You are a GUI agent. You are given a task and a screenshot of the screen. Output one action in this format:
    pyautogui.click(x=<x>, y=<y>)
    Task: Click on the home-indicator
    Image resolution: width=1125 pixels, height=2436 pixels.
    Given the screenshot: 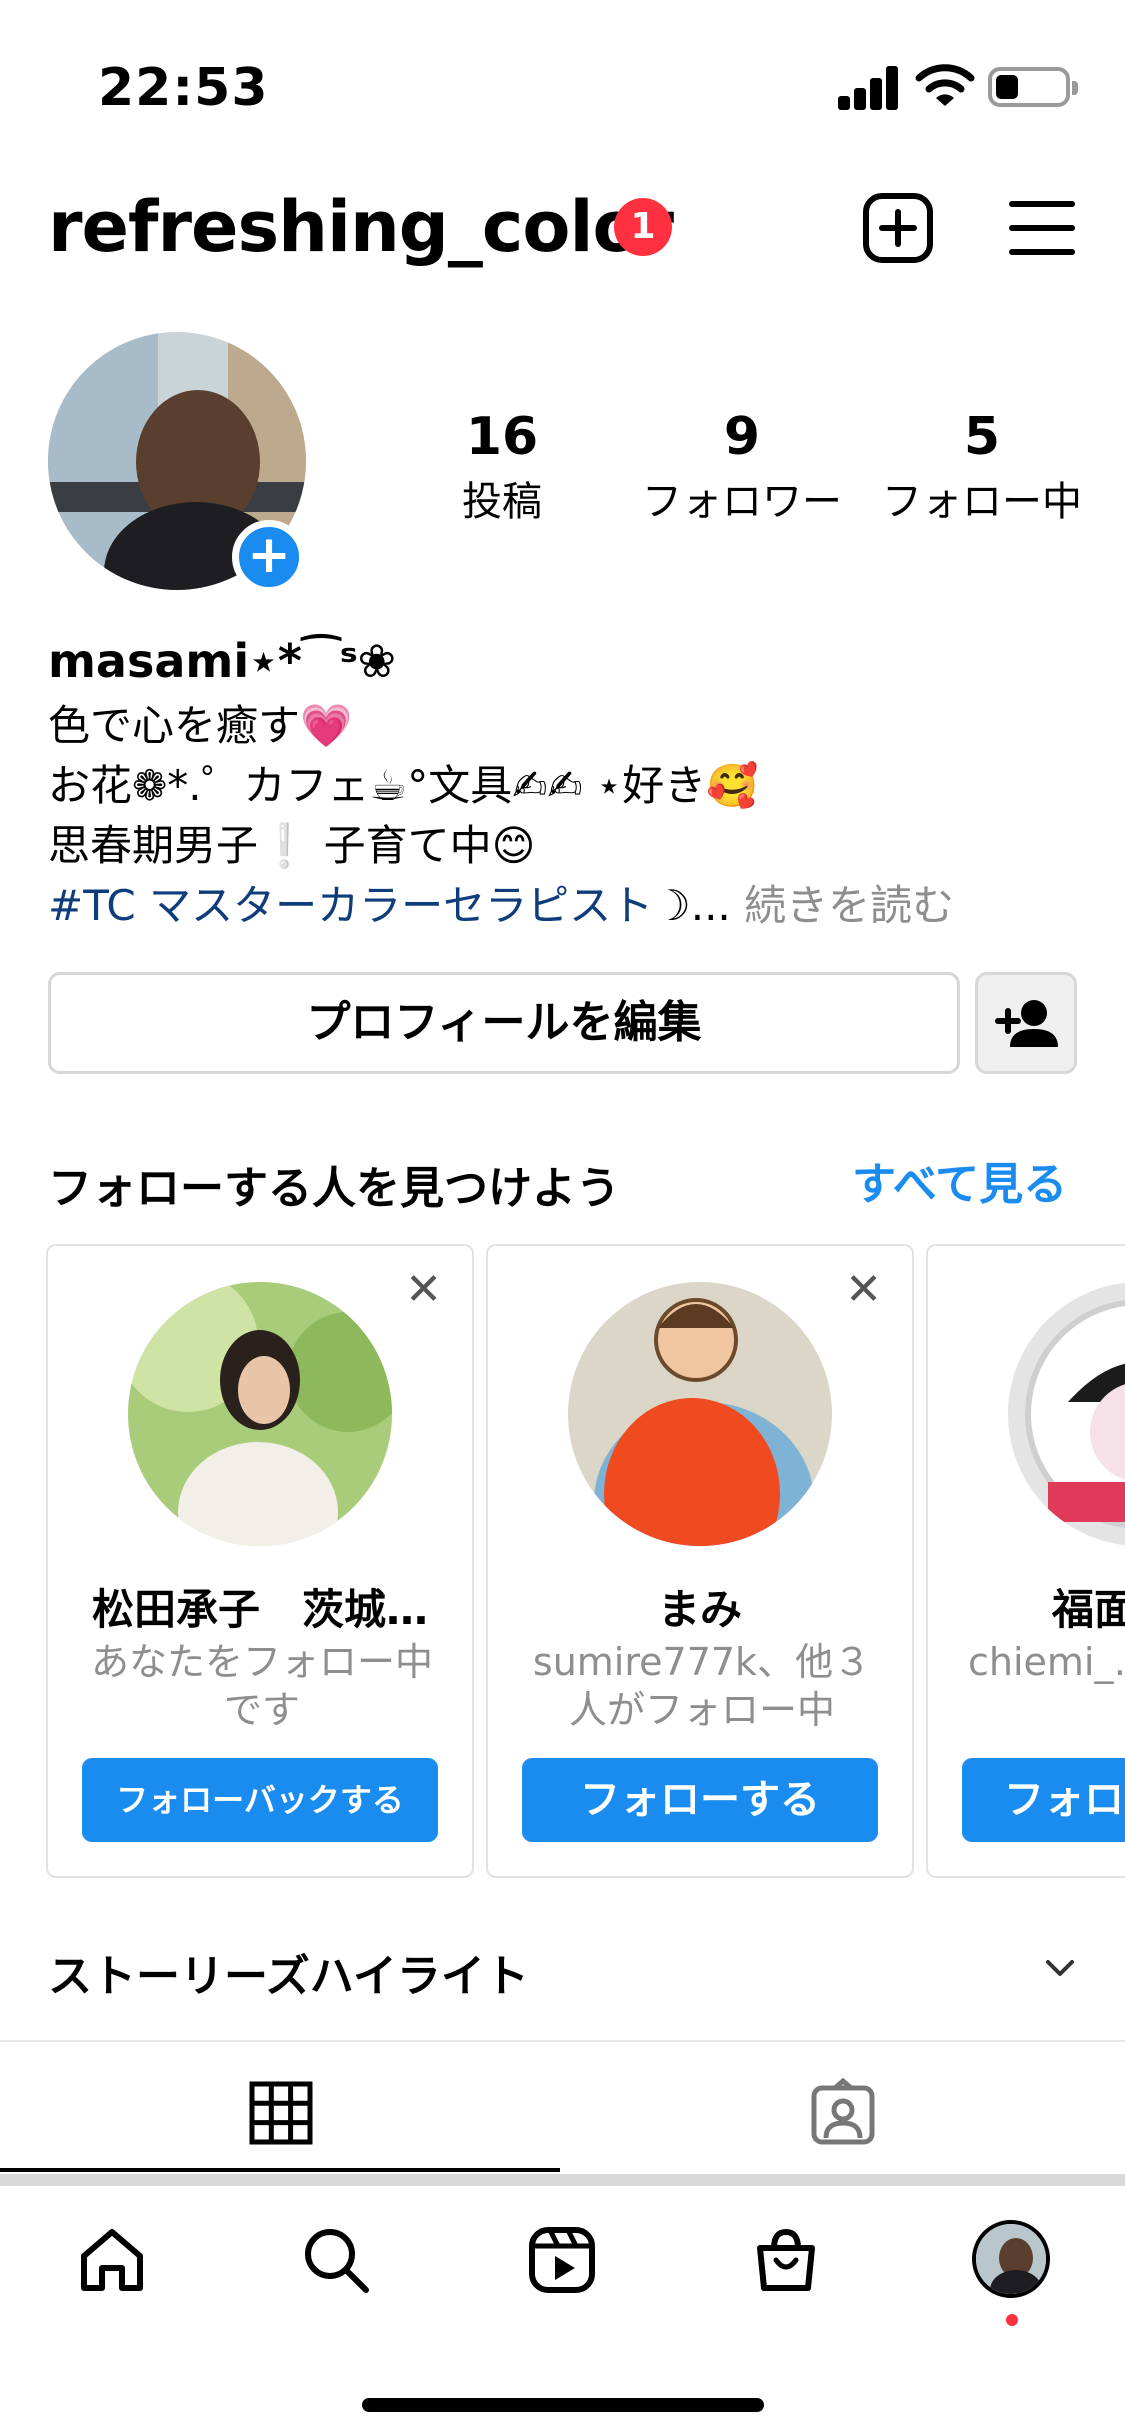 What is the action you would take?
    pyautogui.click(x=563, y=2405)
    